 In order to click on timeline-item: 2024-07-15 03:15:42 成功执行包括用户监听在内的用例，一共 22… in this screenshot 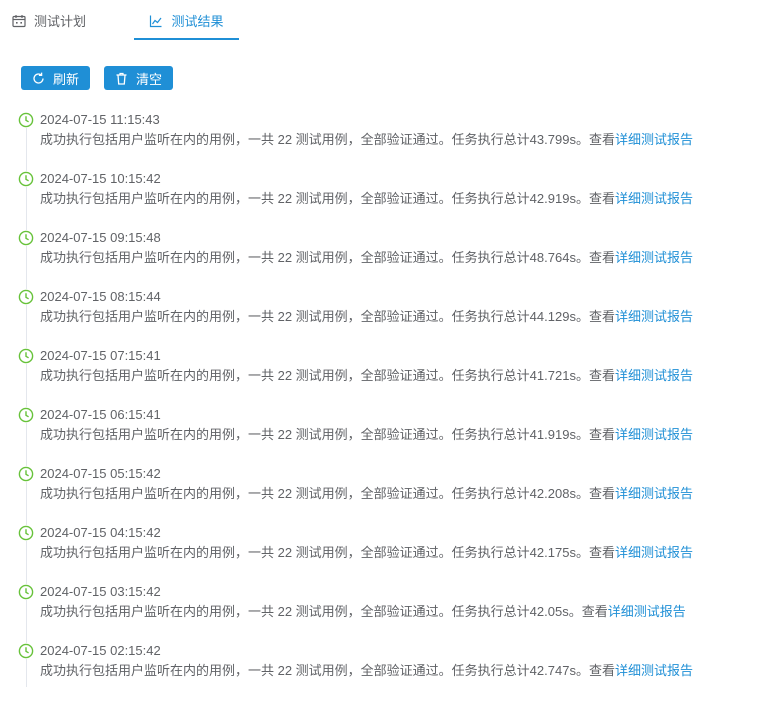, I will do `click(388, 612)`.